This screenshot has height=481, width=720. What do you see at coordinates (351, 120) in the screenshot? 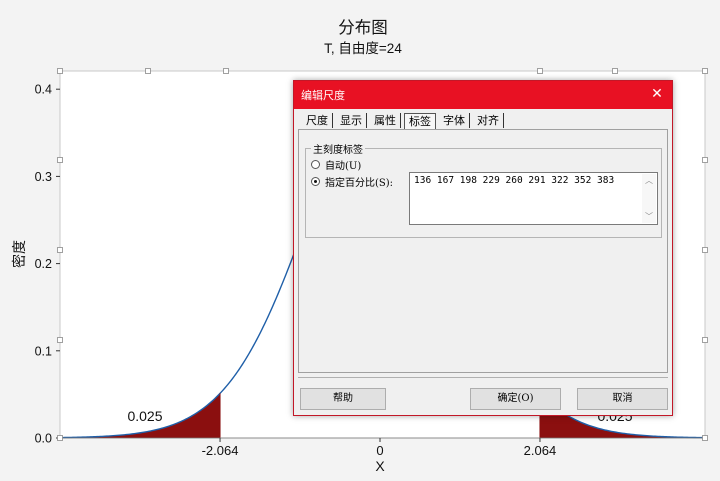
I see `tab-show: 显示` at bounding box center [351, 120].